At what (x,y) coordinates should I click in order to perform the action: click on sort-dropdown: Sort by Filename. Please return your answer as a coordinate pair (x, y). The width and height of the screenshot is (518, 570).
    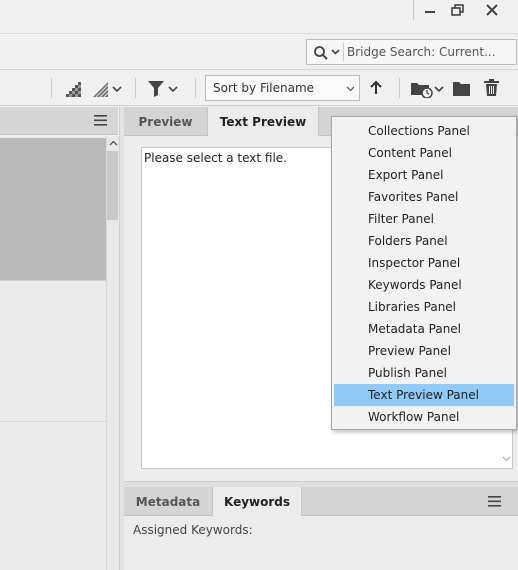
    Looking at the image, I should click on (282, 88).